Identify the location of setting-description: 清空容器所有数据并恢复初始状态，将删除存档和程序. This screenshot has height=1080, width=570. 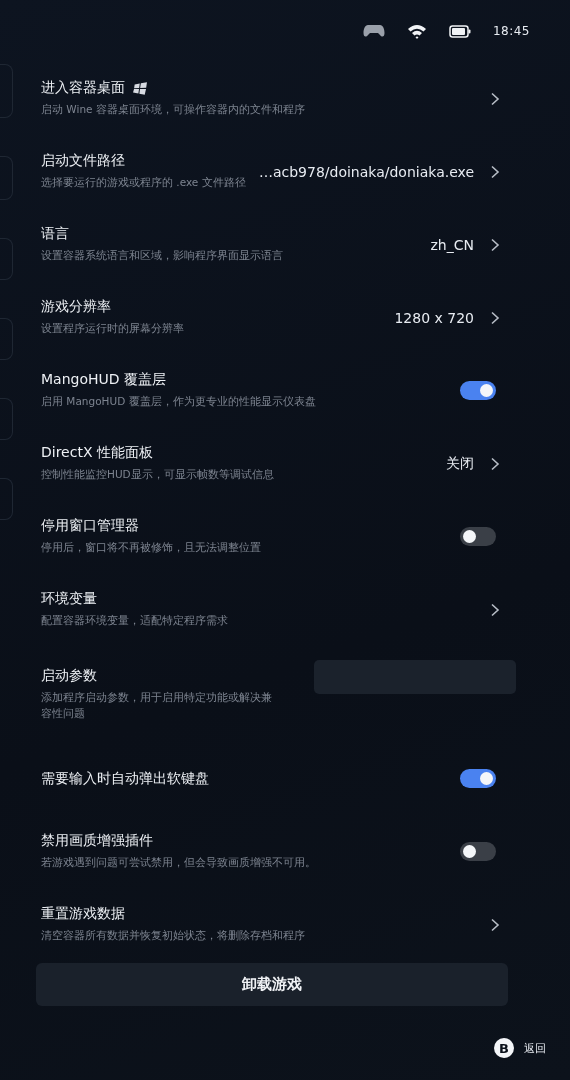
(173, 936).